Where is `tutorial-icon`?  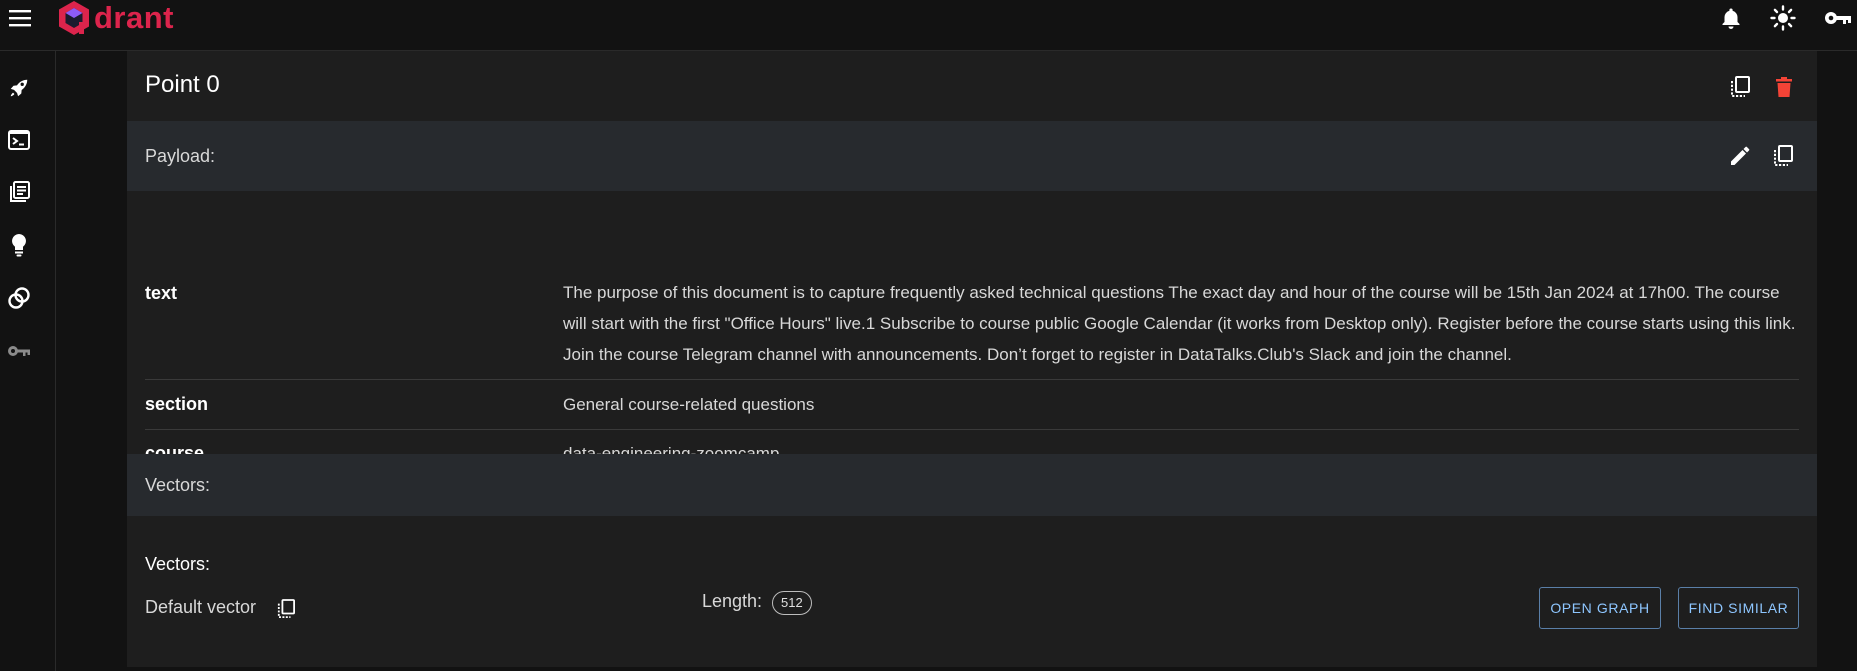
tutorial-icon is located at coordinates (19, 298).